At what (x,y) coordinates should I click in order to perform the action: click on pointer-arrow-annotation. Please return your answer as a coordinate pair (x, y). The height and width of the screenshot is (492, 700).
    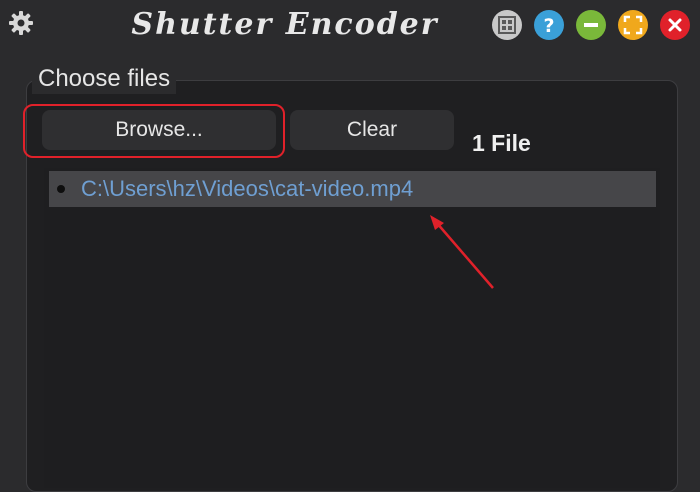
    Looking at the image, I should click on (462, 252).